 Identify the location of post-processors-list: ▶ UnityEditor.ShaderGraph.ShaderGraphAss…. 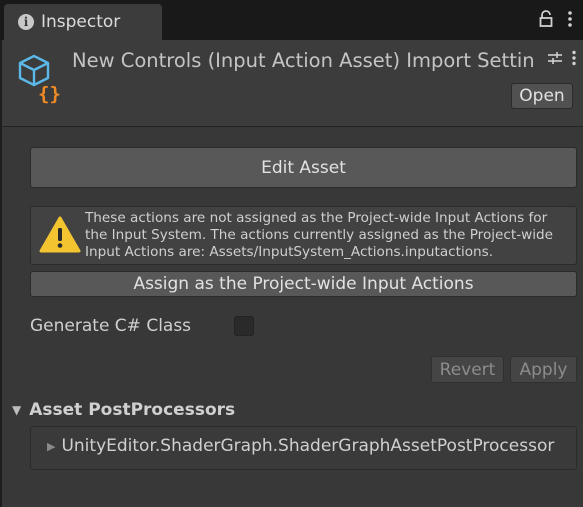
(303, 448).